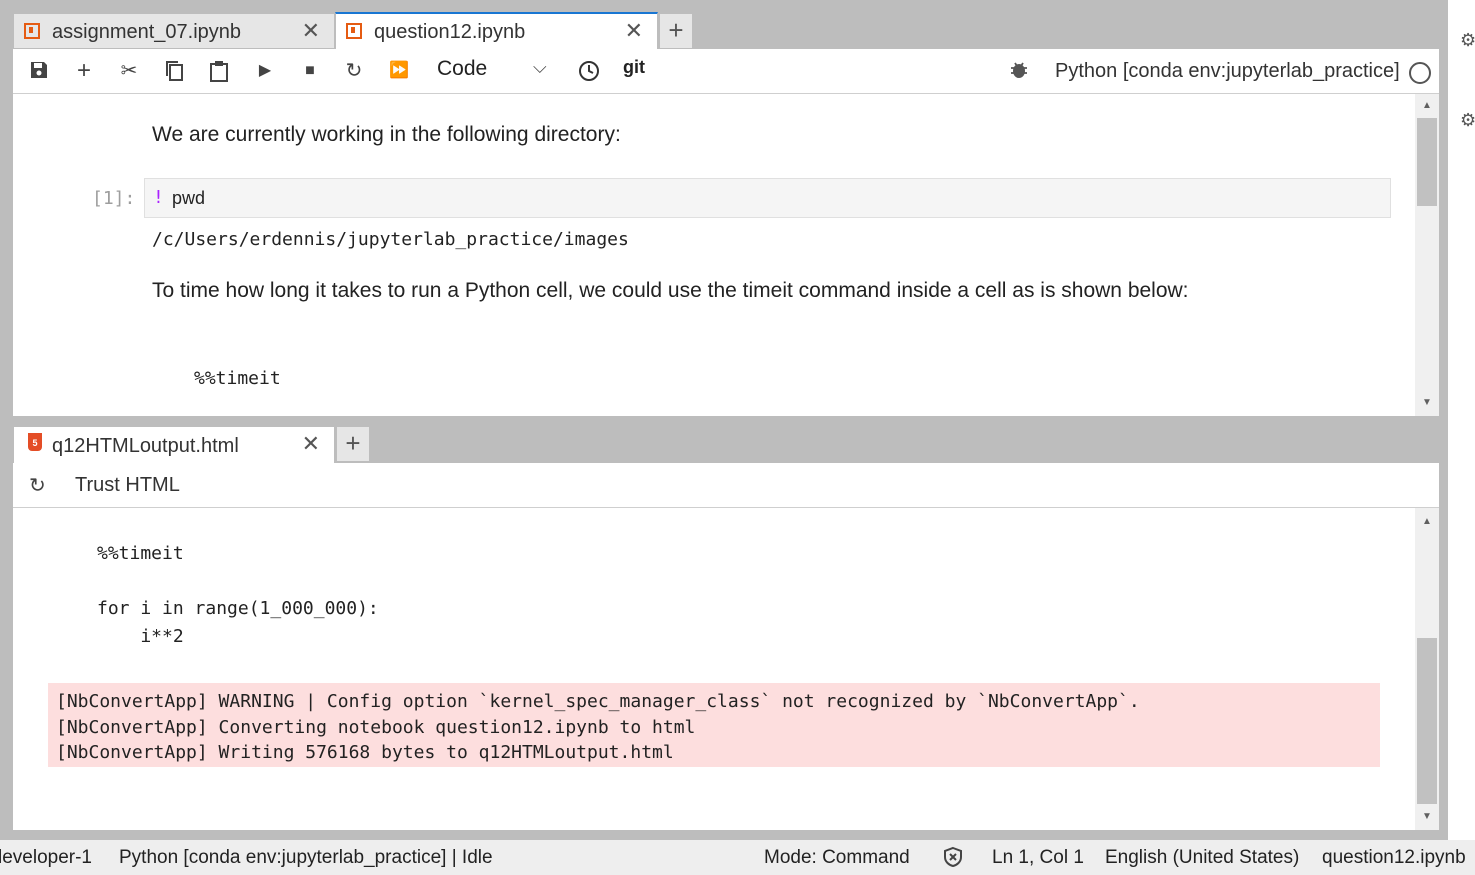 This screenshot has height=875, width=1475. What do you see at coordinates (1394, 857) in the screenshot?
I see `status-filename: question12.ipynb` at bounding box center [1394, 857].